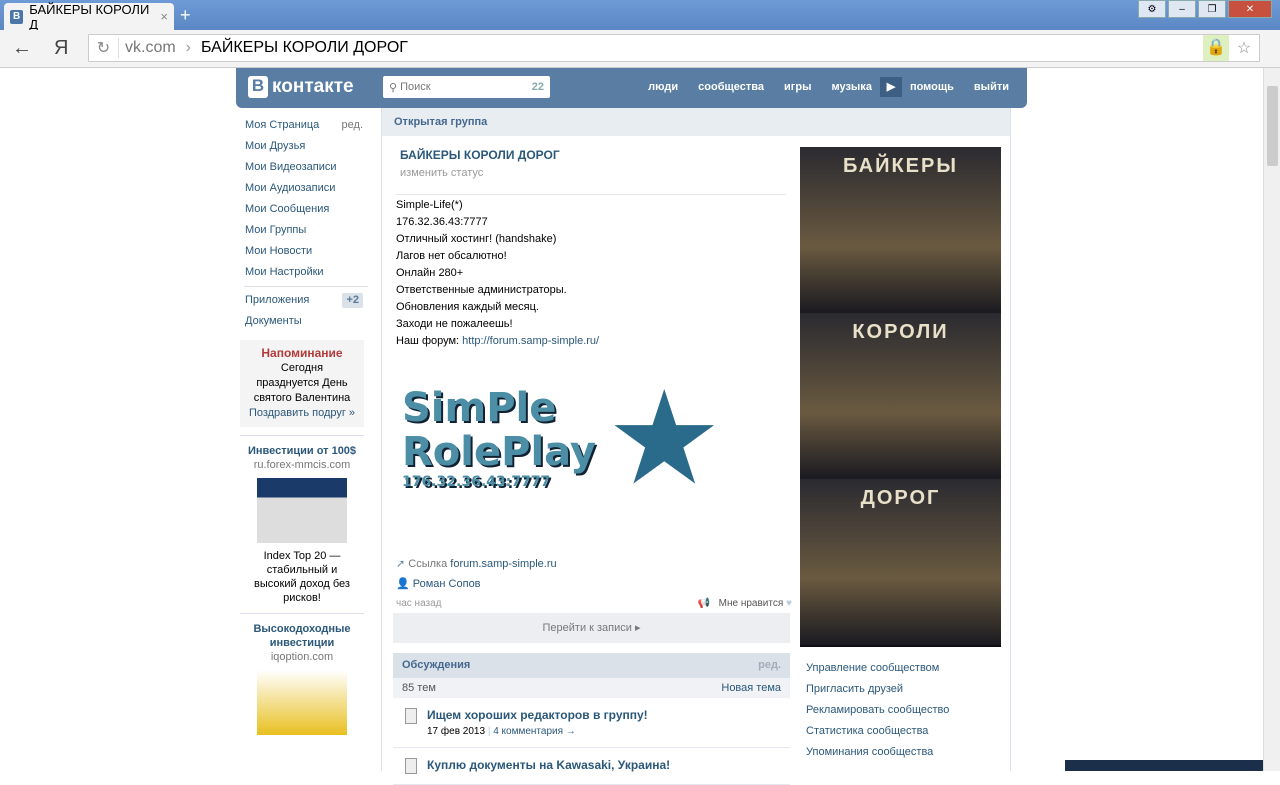  I want to click on tab-bar: В БАЙКЕРЫ КОРОЛИ Д × + ⚙ – ❐ ✕, so click(640, 16).